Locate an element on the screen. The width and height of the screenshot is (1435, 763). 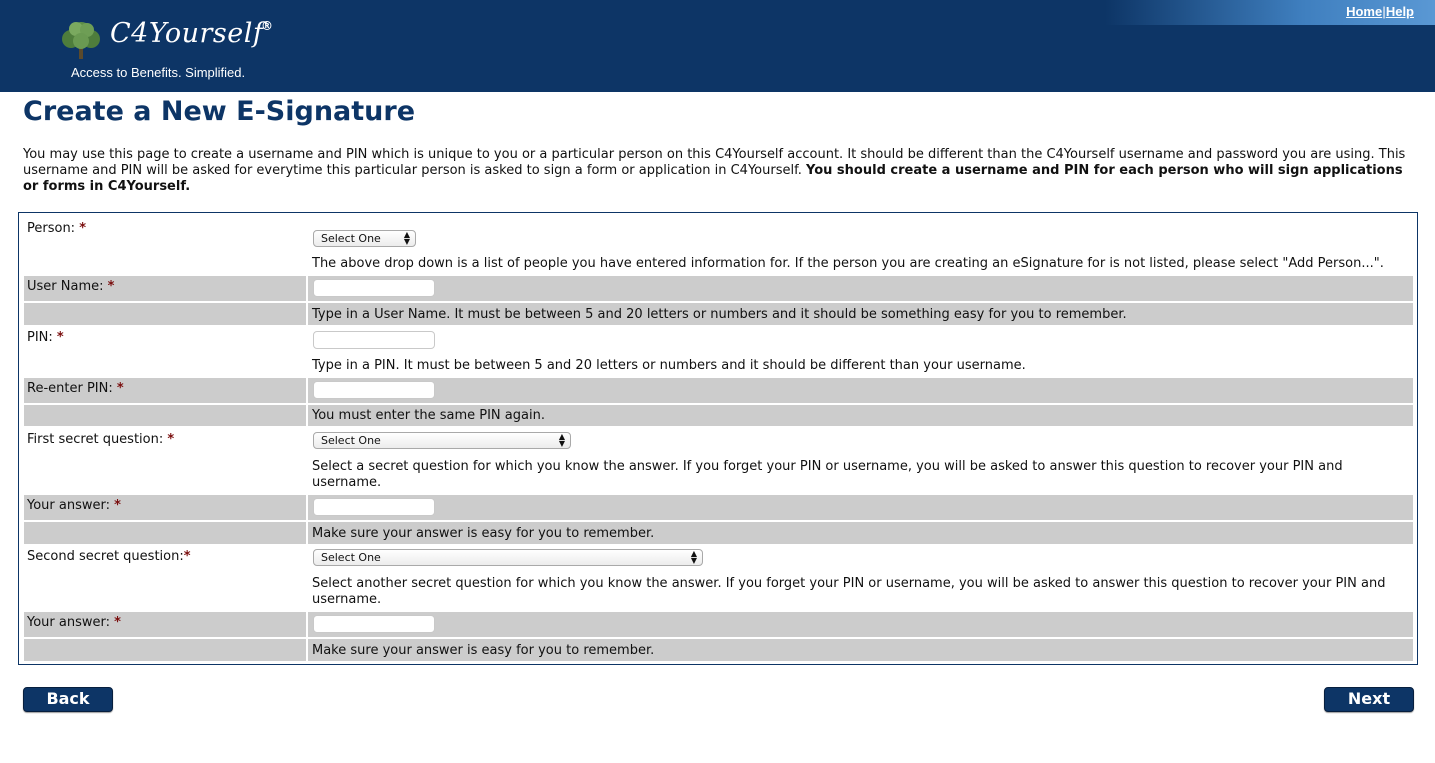
first-answer-input is located at coordinates (374, 507).